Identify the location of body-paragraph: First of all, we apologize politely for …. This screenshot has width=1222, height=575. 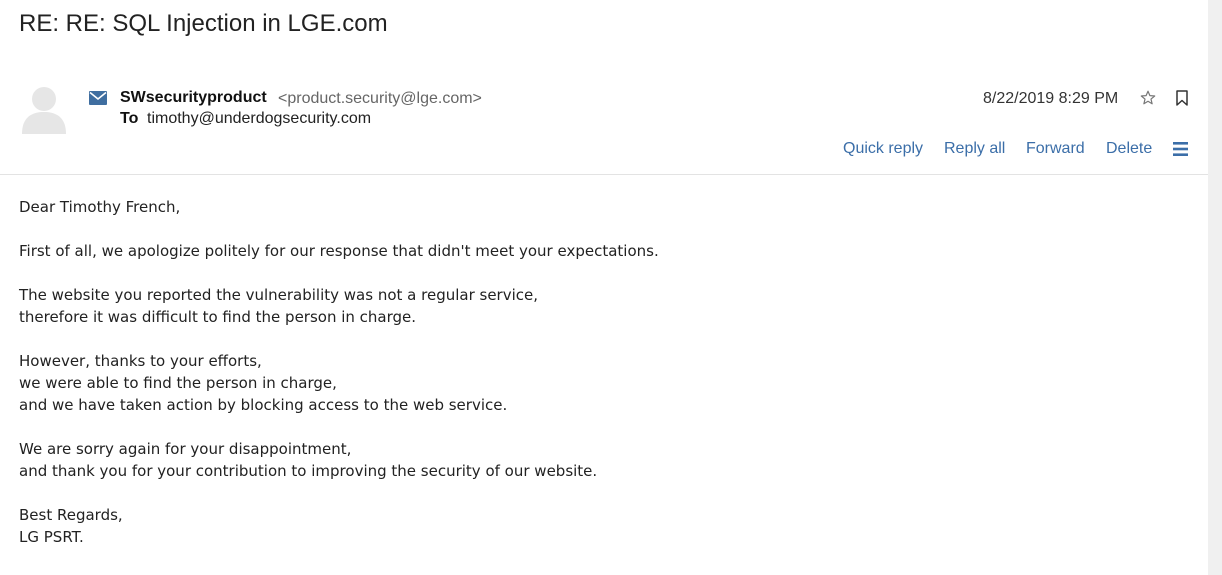
(339, 251).